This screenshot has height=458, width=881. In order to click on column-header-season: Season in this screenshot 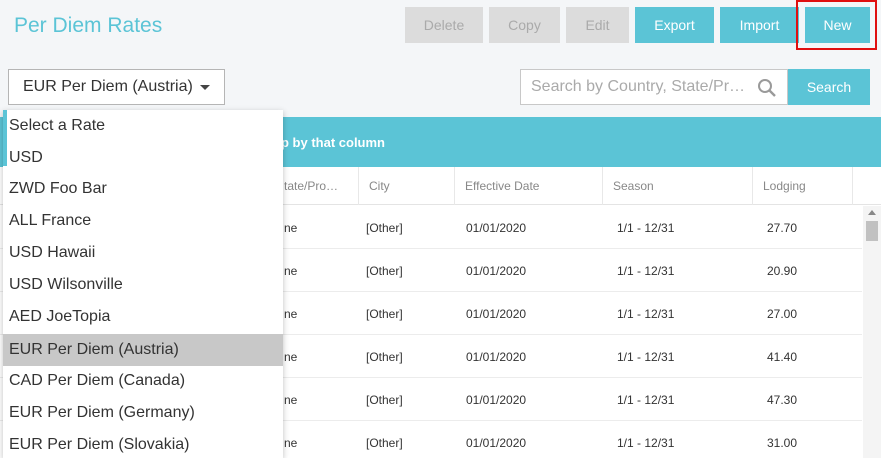, I will do `click(678, 186)`.